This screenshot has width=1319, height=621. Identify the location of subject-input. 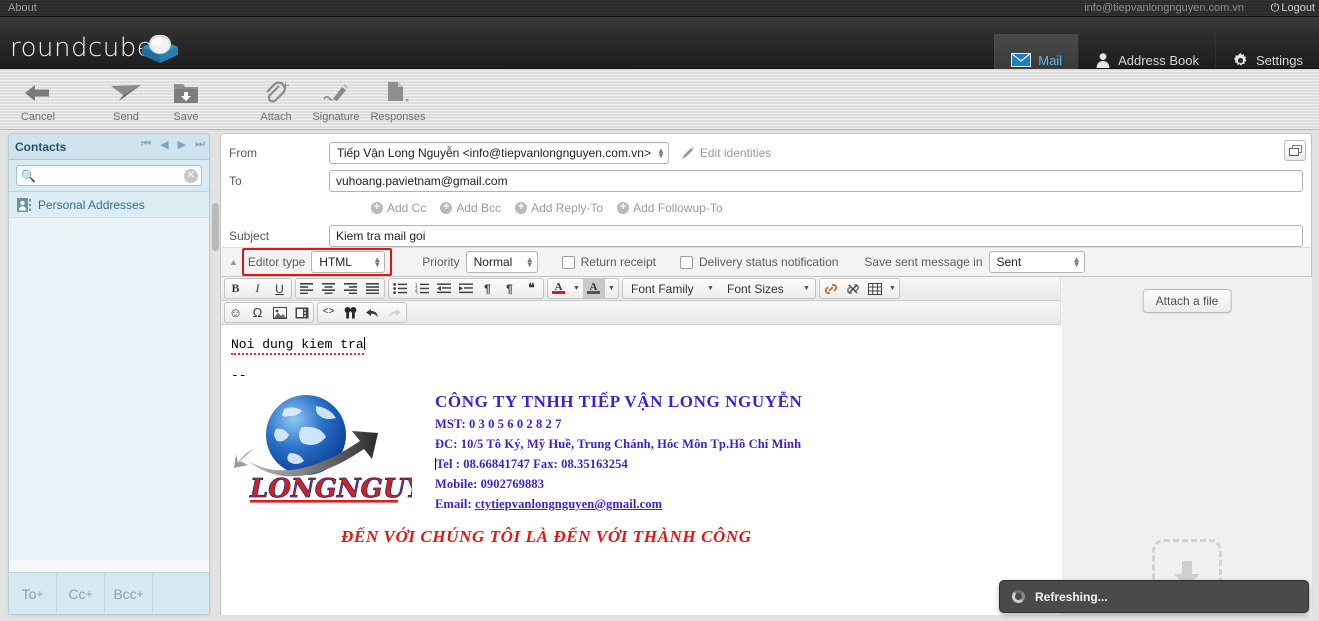
(816, 235).